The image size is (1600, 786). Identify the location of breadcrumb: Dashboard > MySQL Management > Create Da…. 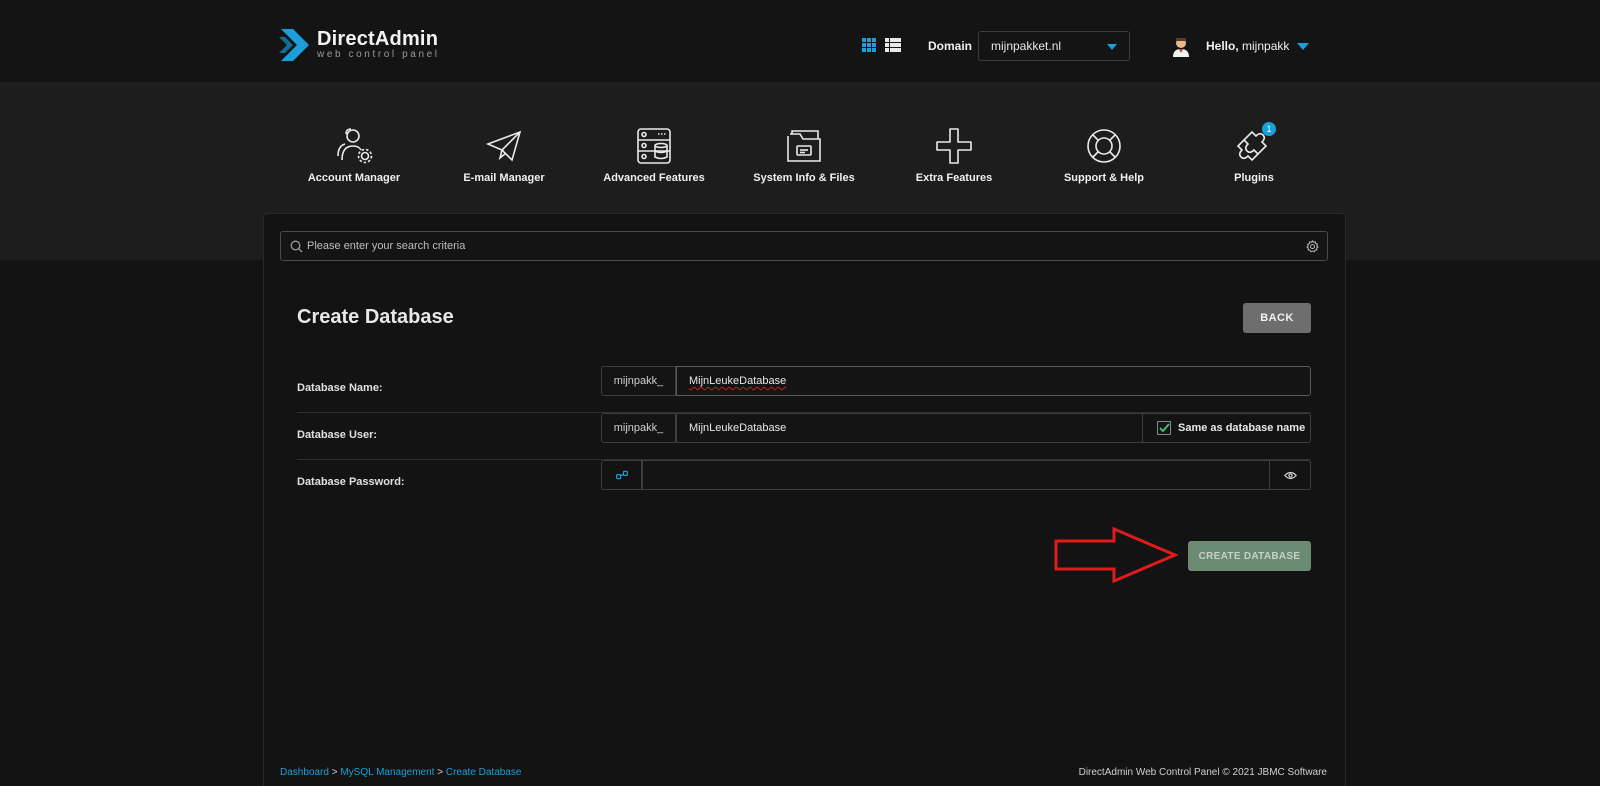
(400, 772).